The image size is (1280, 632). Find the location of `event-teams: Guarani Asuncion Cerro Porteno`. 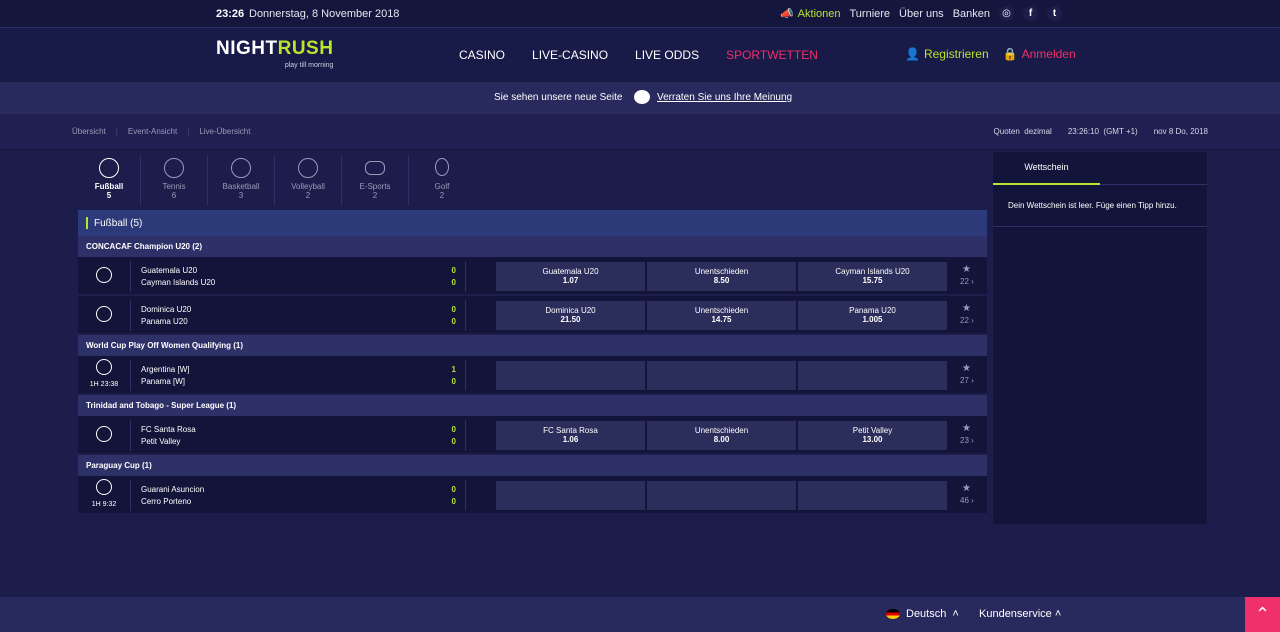

event-teams: Guarani Asuncion Cerro Porteno is located at coordinates (172, 496).